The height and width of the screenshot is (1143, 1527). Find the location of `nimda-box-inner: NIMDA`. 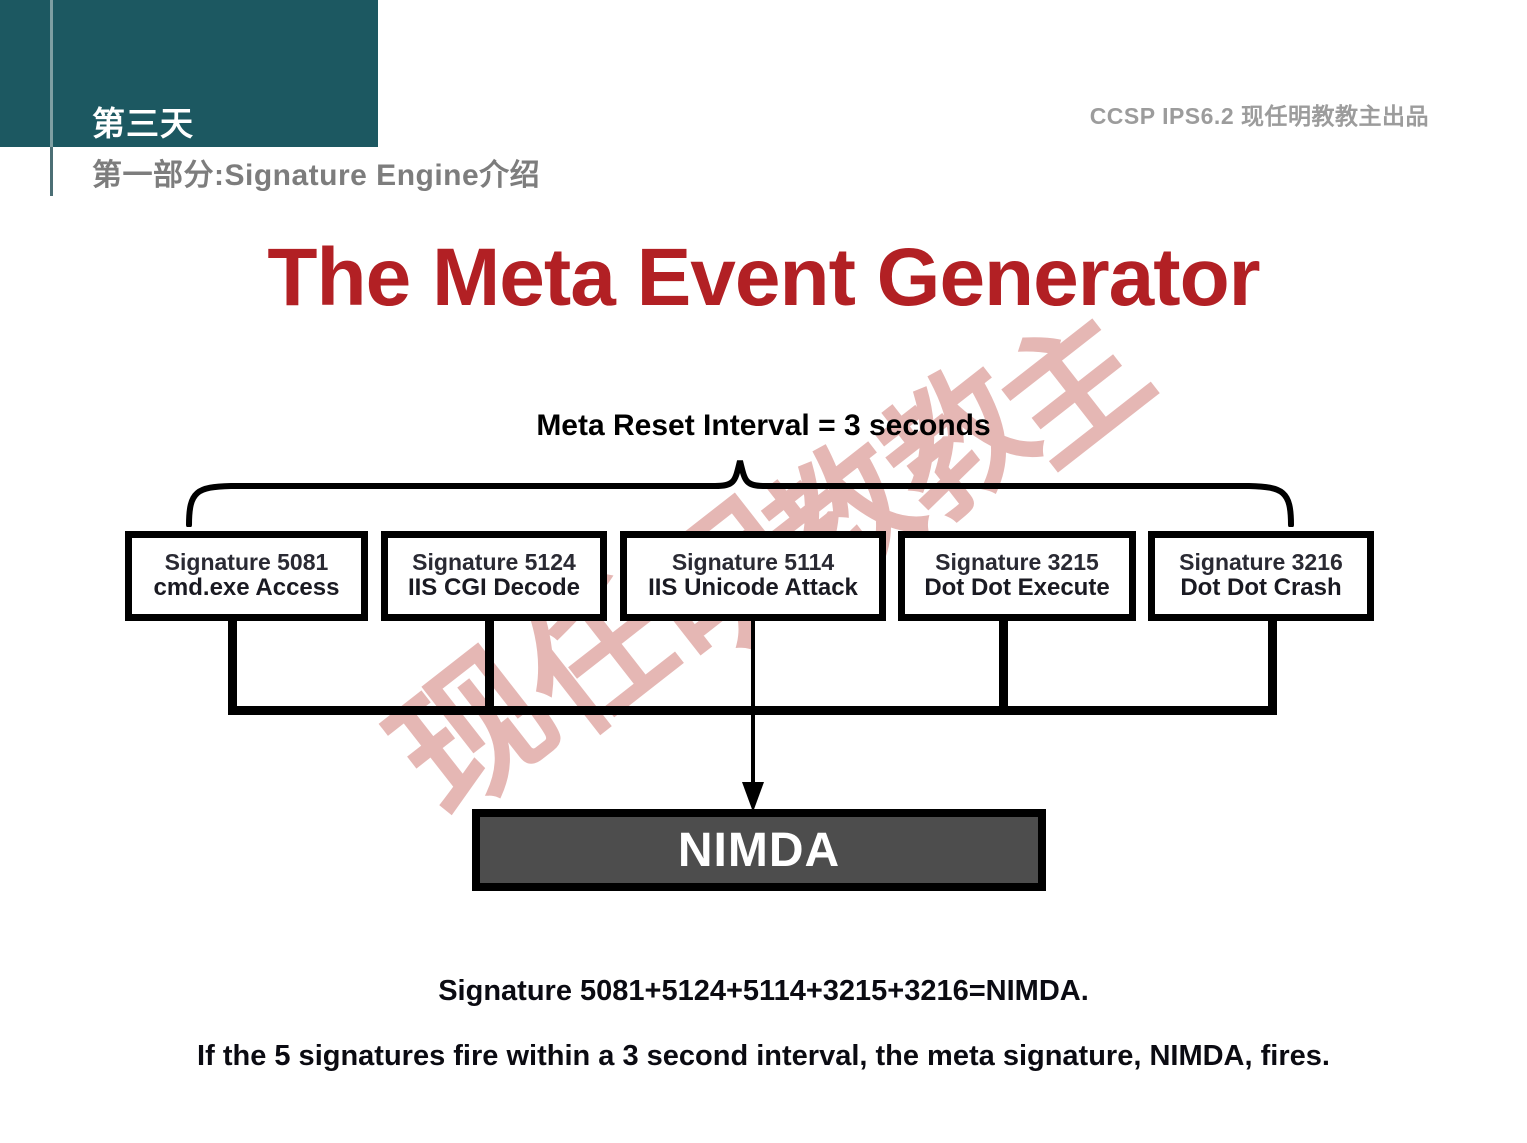

nimda-box-inner: NIMDA is located at coordinates (759, 850).